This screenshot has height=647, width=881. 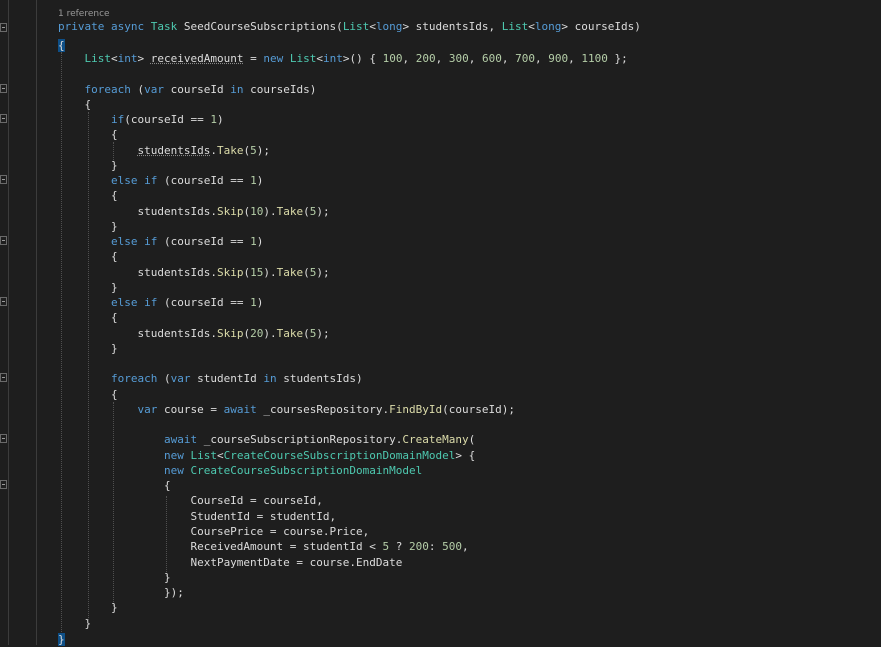 I want to click on code-line: CoursePrice = course.Price,, so click(x=213, y=531).